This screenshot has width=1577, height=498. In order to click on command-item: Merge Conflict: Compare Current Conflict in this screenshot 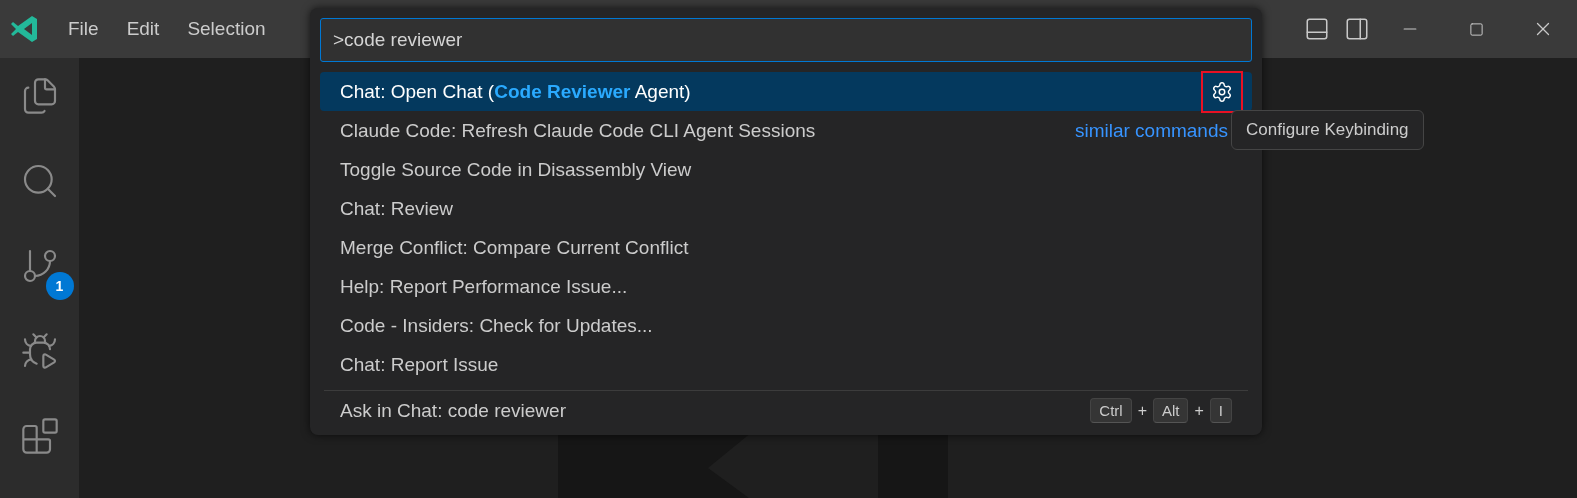, I will do `click(786, 247)`.